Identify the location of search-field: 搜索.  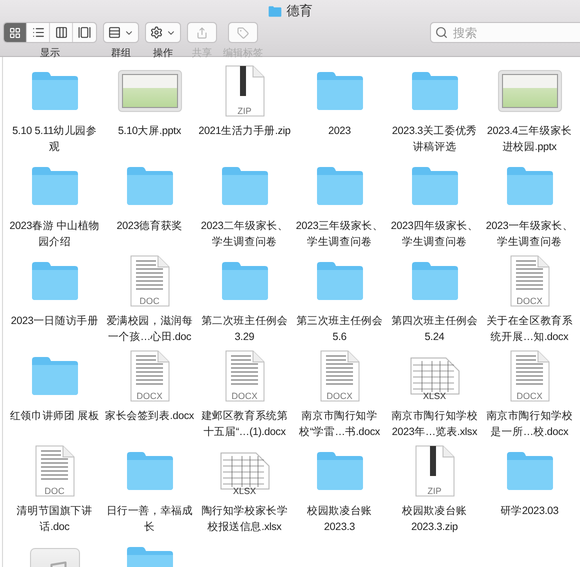
(505, 32).